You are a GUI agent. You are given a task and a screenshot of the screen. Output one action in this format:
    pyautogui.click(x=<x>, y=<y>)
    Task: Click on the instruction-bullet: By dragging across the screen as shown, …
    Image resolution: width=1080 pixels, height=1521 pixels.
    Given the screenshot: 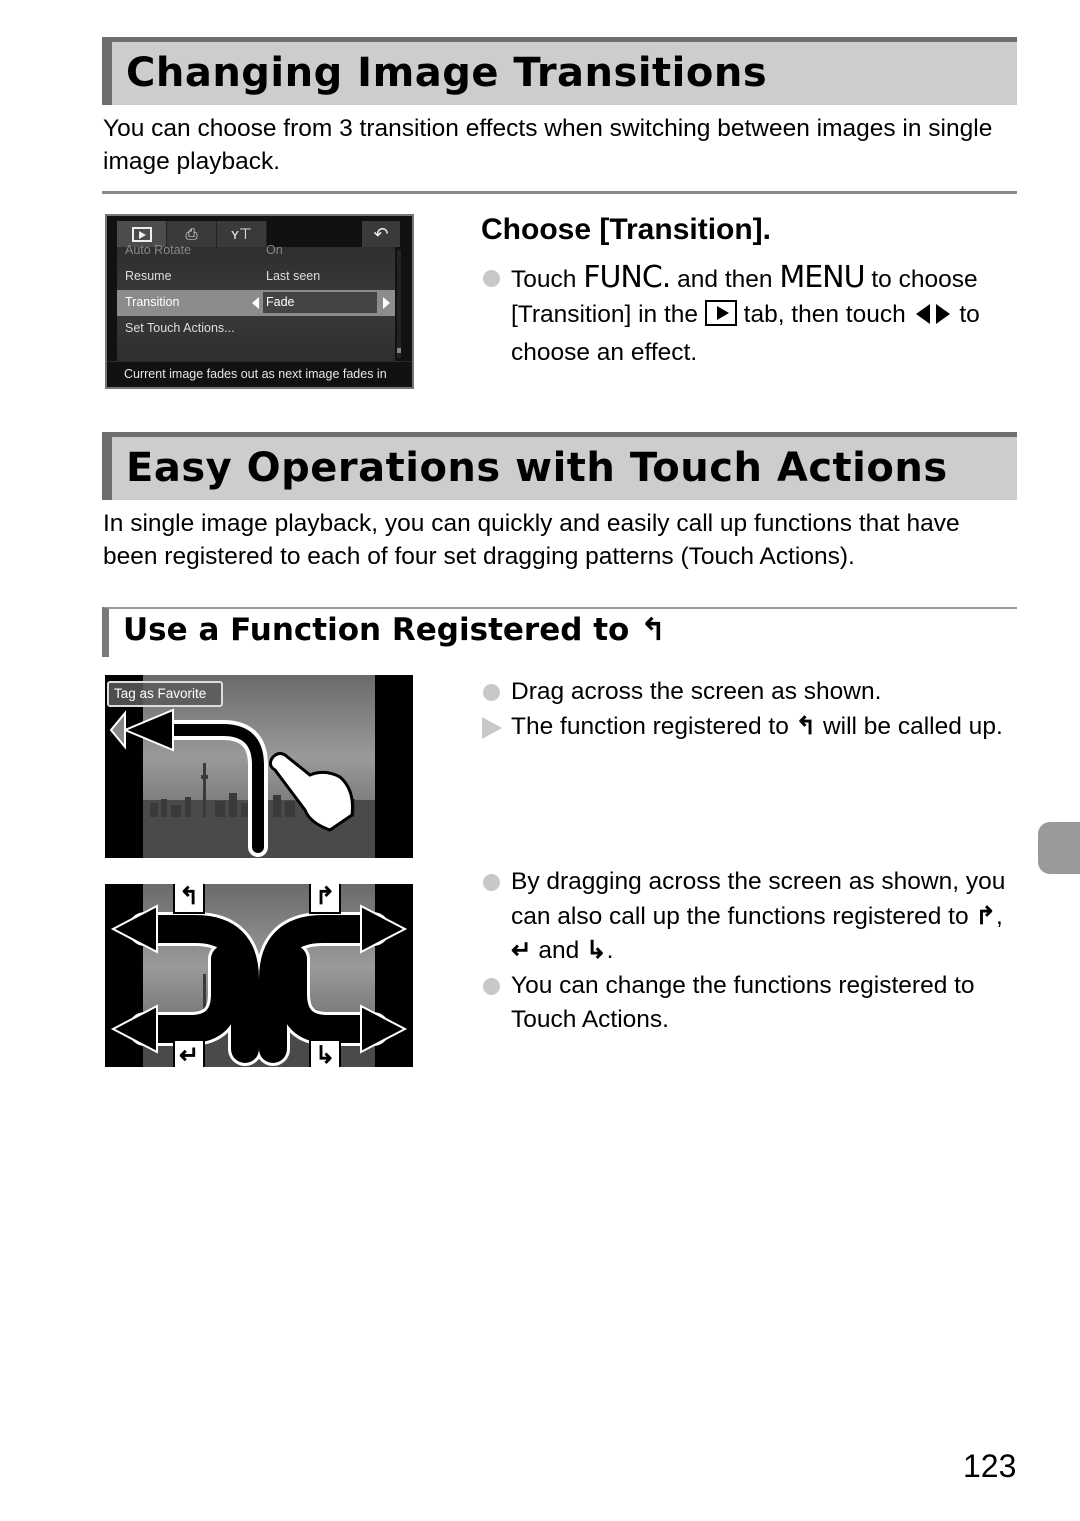 What is the action you would take?
    pyautogui.click(x=753, y=917)
    